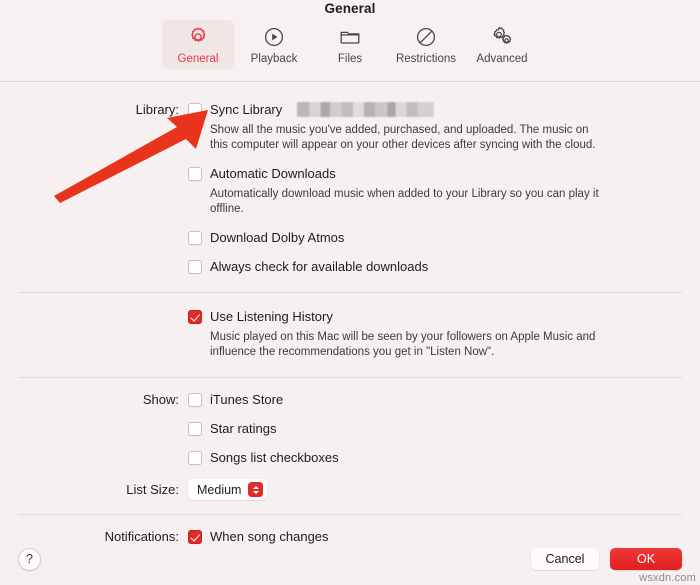 The image size is (700, 585). I want to click on chevron-updown-icon, so click(256, 489).